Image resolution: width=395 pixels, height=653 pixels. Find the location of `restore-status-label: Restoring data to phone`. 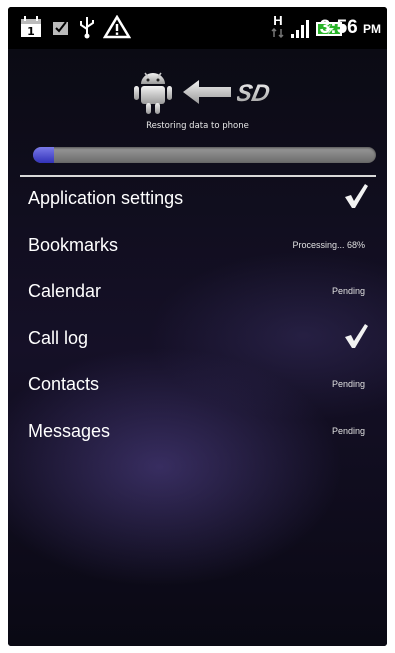

restore-status-label: Restoring data to phone is located at coordinates (197, 126).